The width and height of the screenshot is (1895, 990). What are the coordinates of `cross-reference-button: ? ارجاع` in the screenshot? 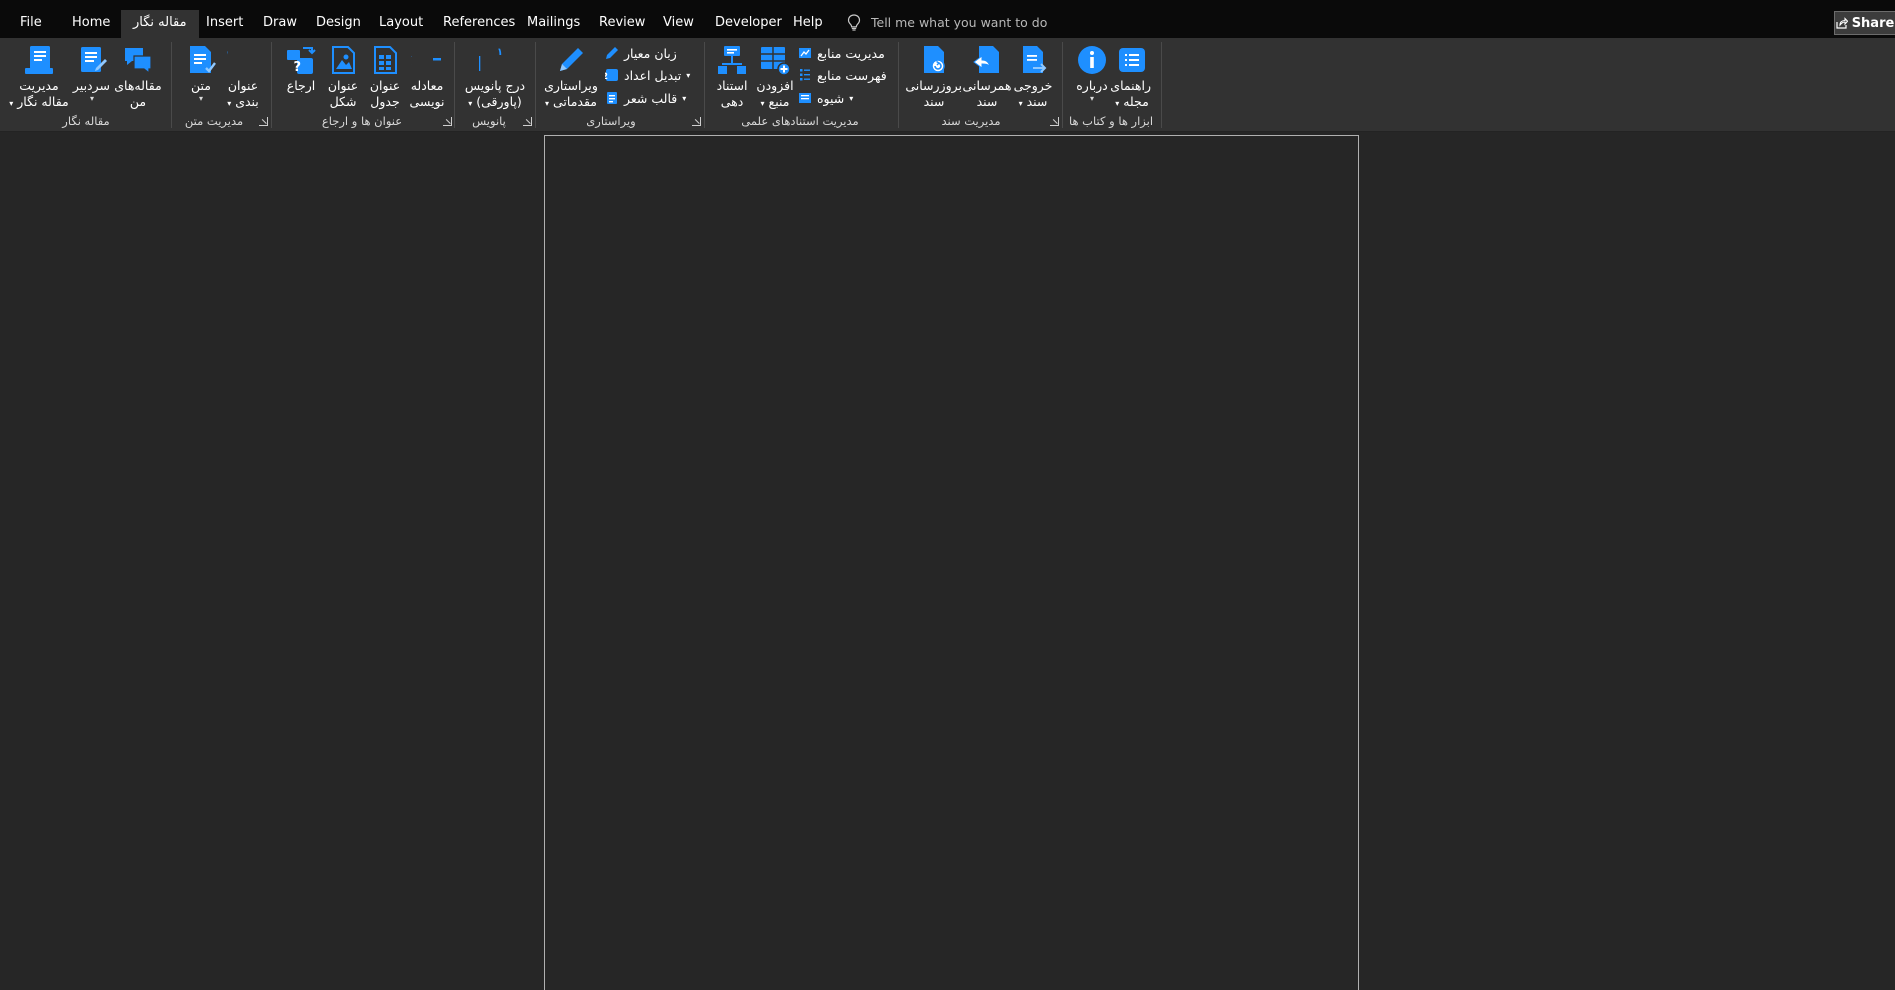 It's located at (301, 69).